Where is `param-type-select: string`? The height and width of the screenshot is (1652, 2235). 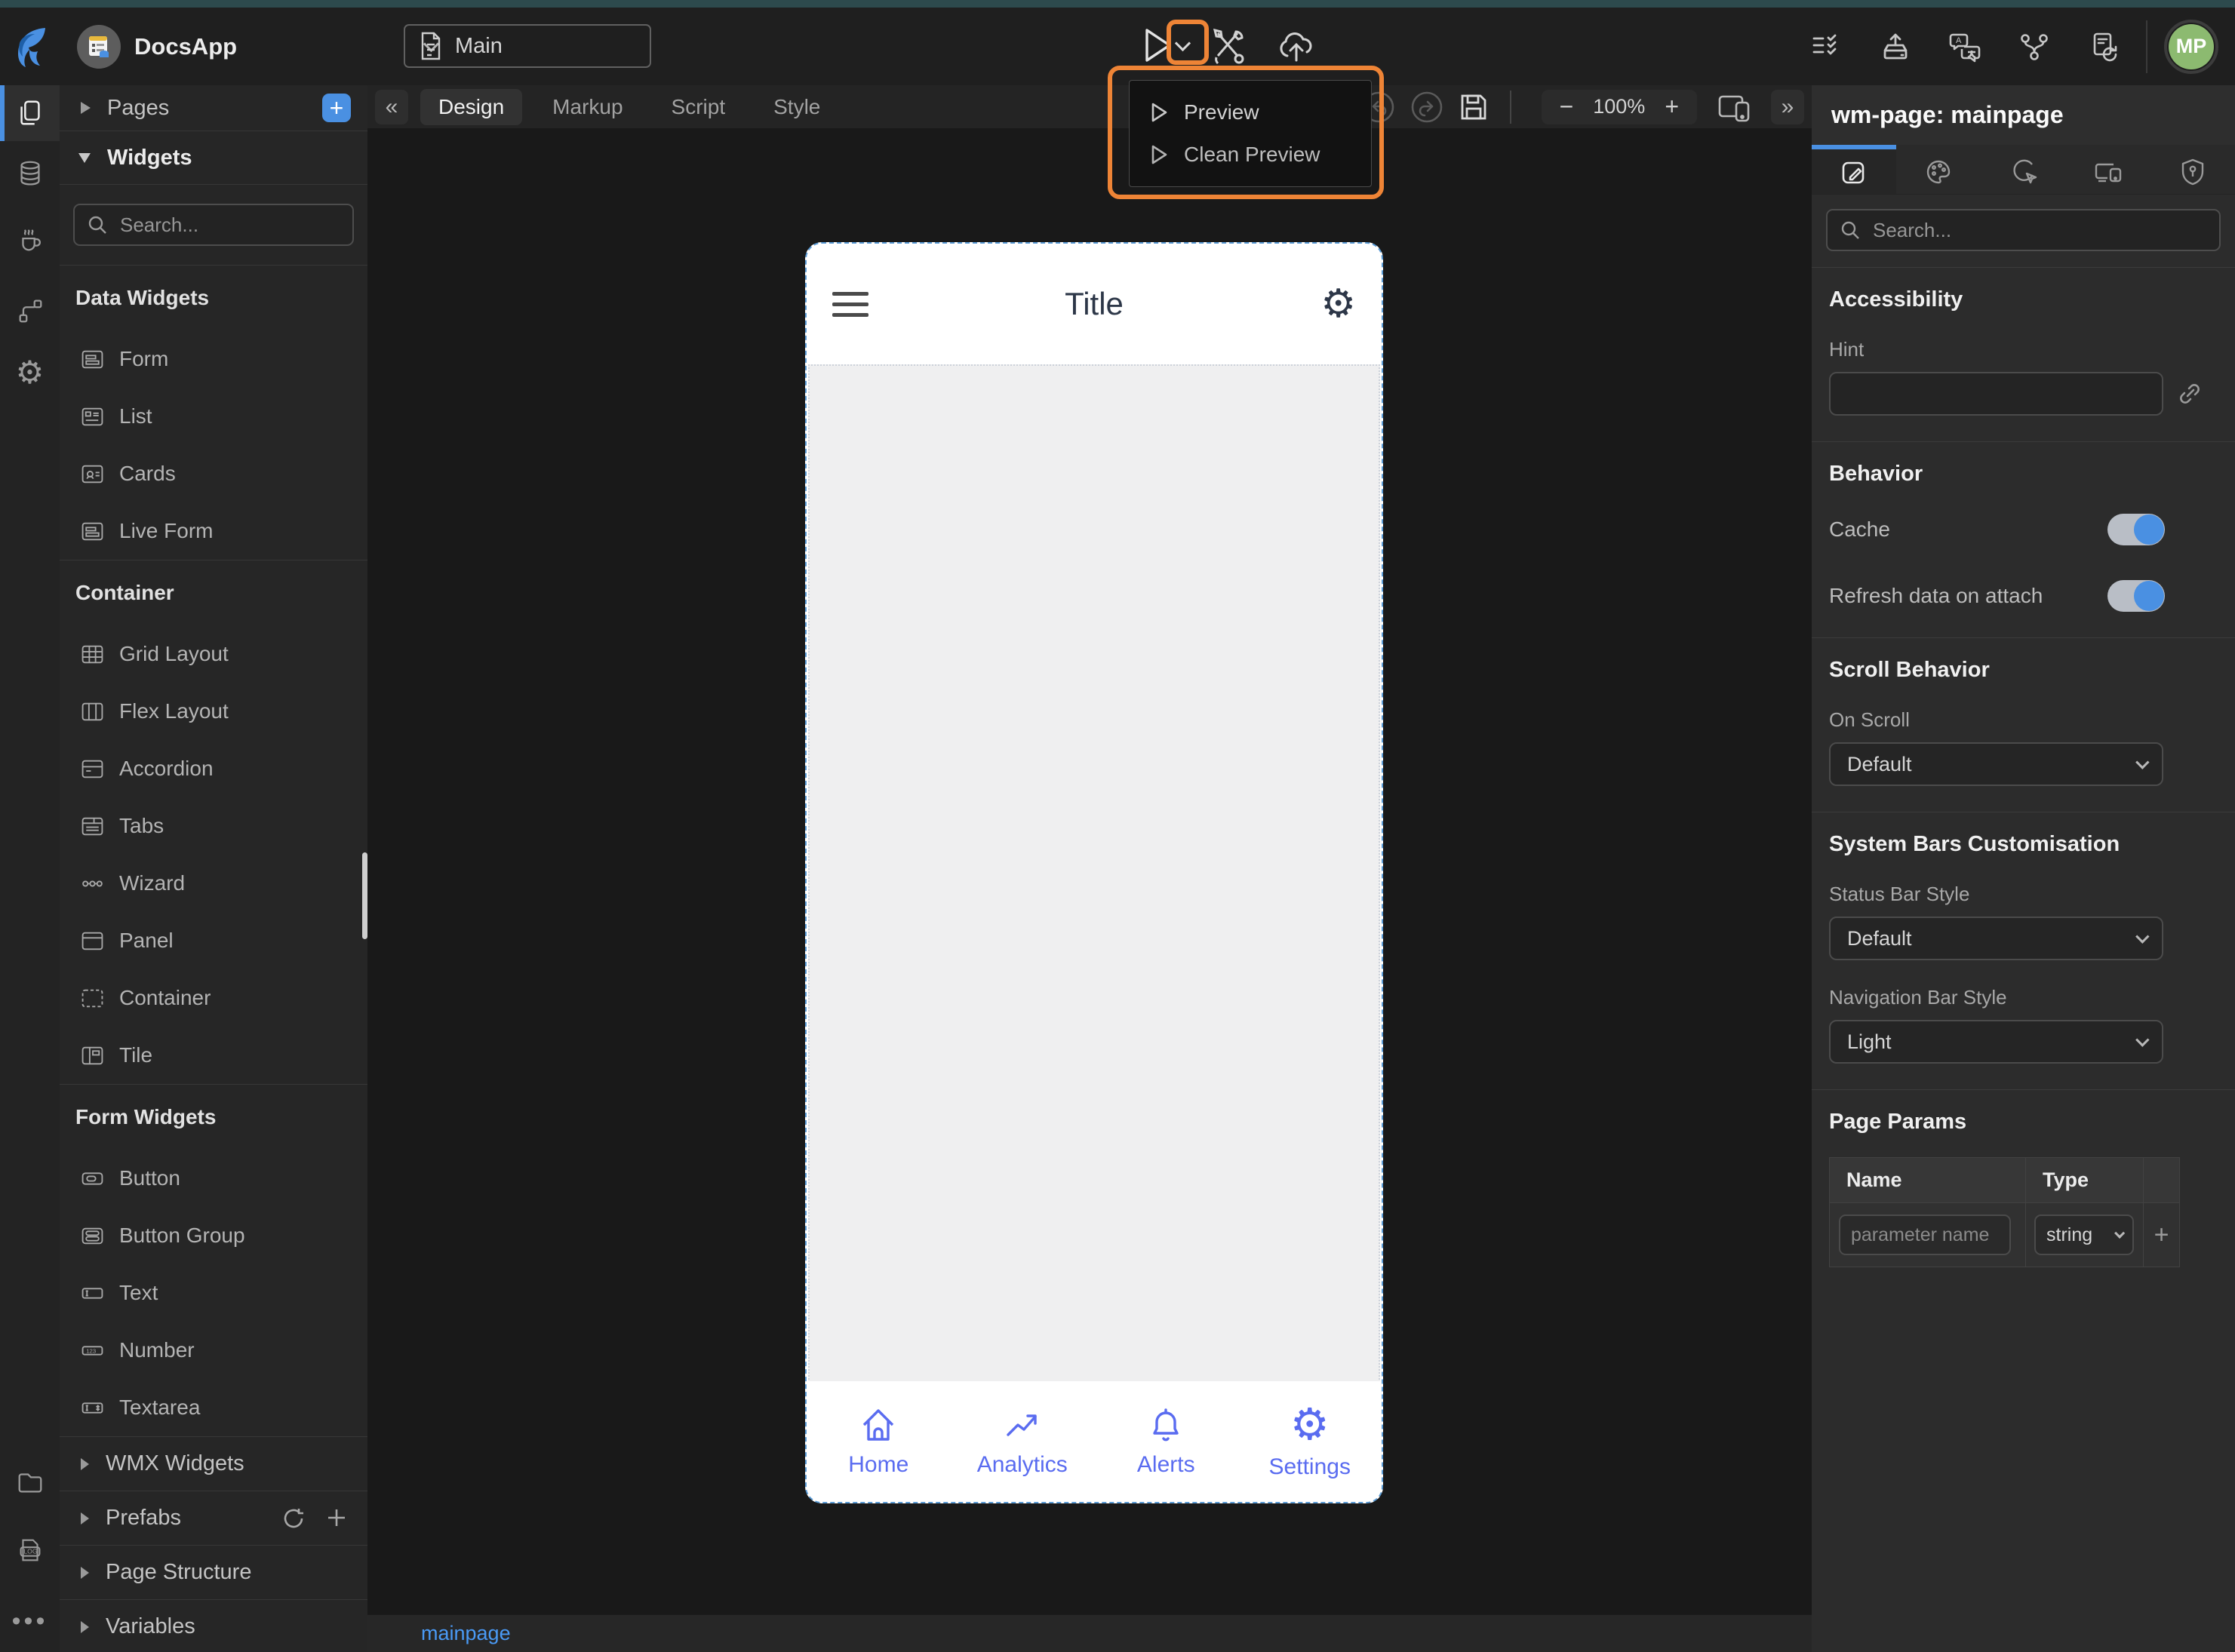 param-type-select: string is located at coordinates (2084, 1234).